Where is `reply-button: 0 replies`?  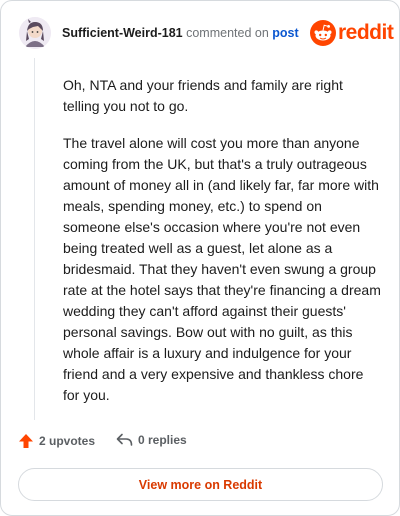 reply-button: 0 replies is located at coordinates (151, 440).